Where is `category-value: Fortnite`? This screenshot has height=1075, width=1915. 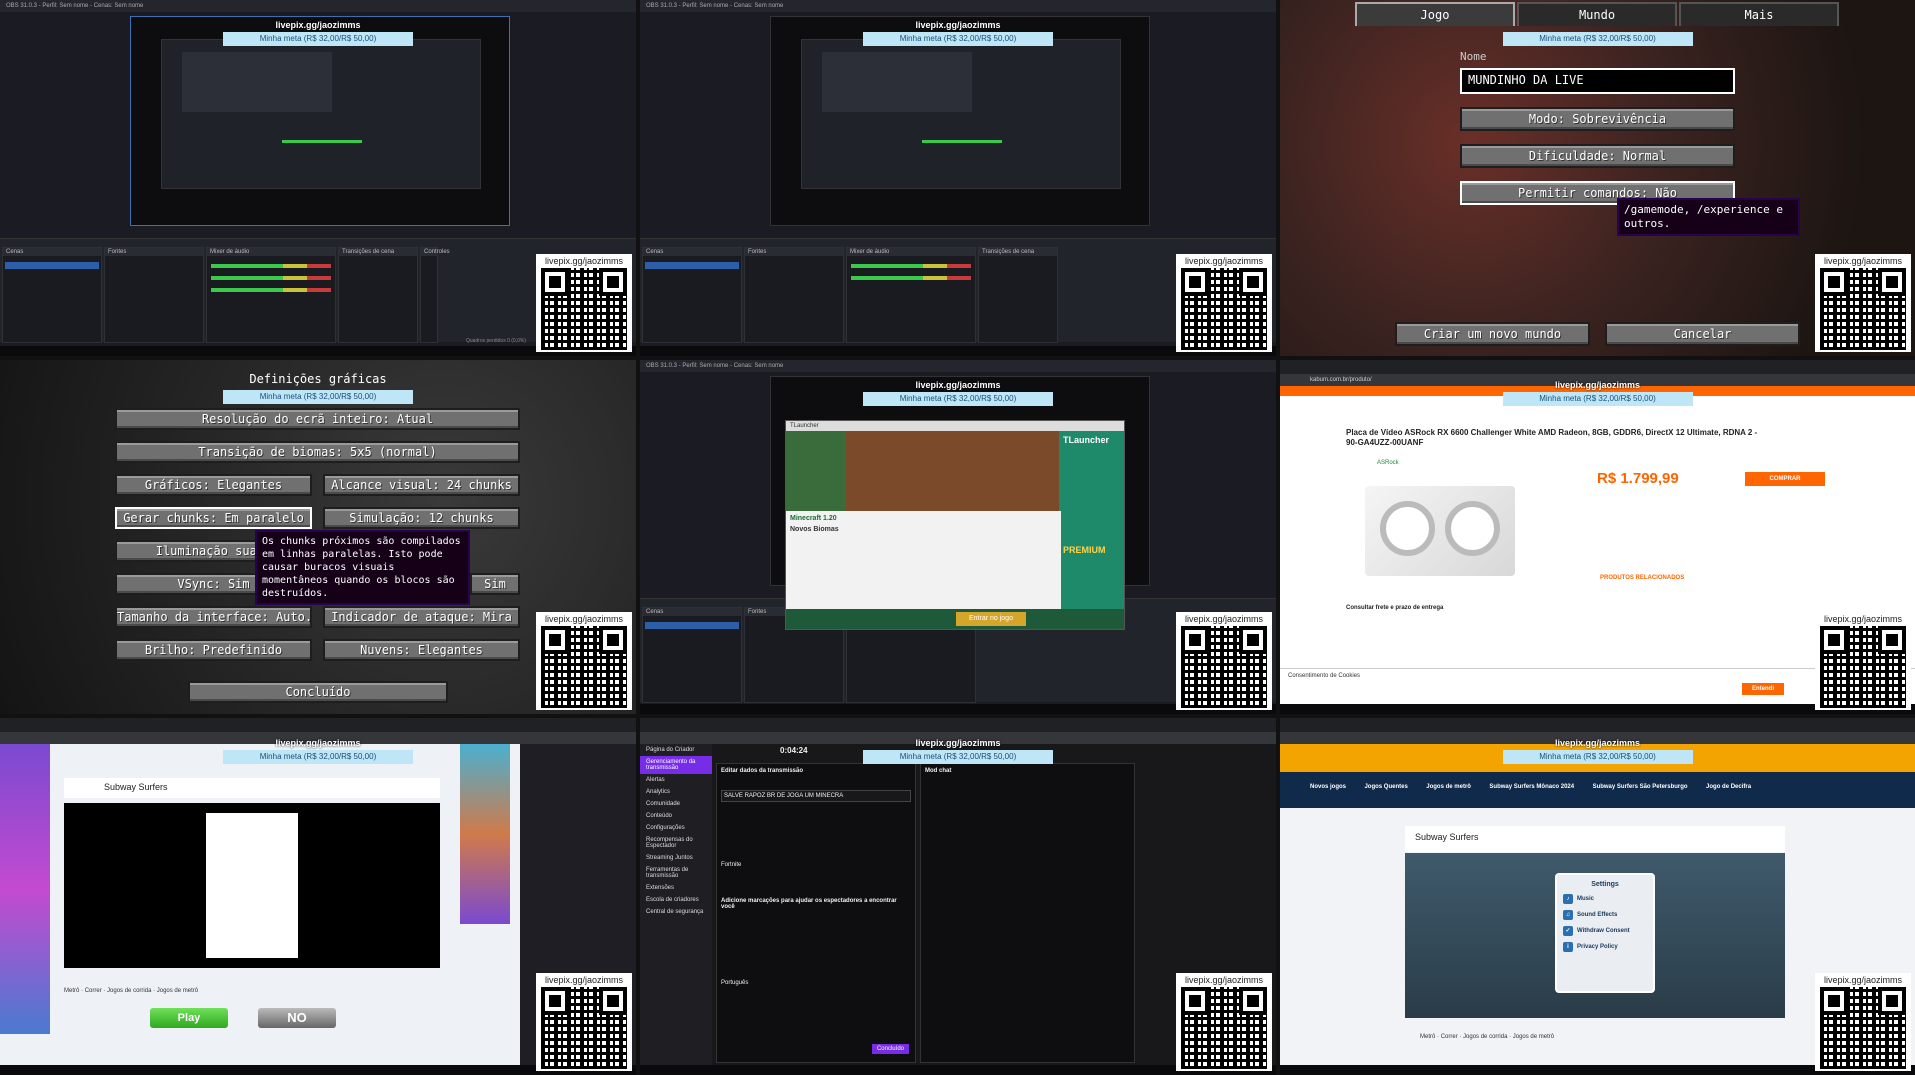 category-value: Fortnite is located at coordinates (816, 865).